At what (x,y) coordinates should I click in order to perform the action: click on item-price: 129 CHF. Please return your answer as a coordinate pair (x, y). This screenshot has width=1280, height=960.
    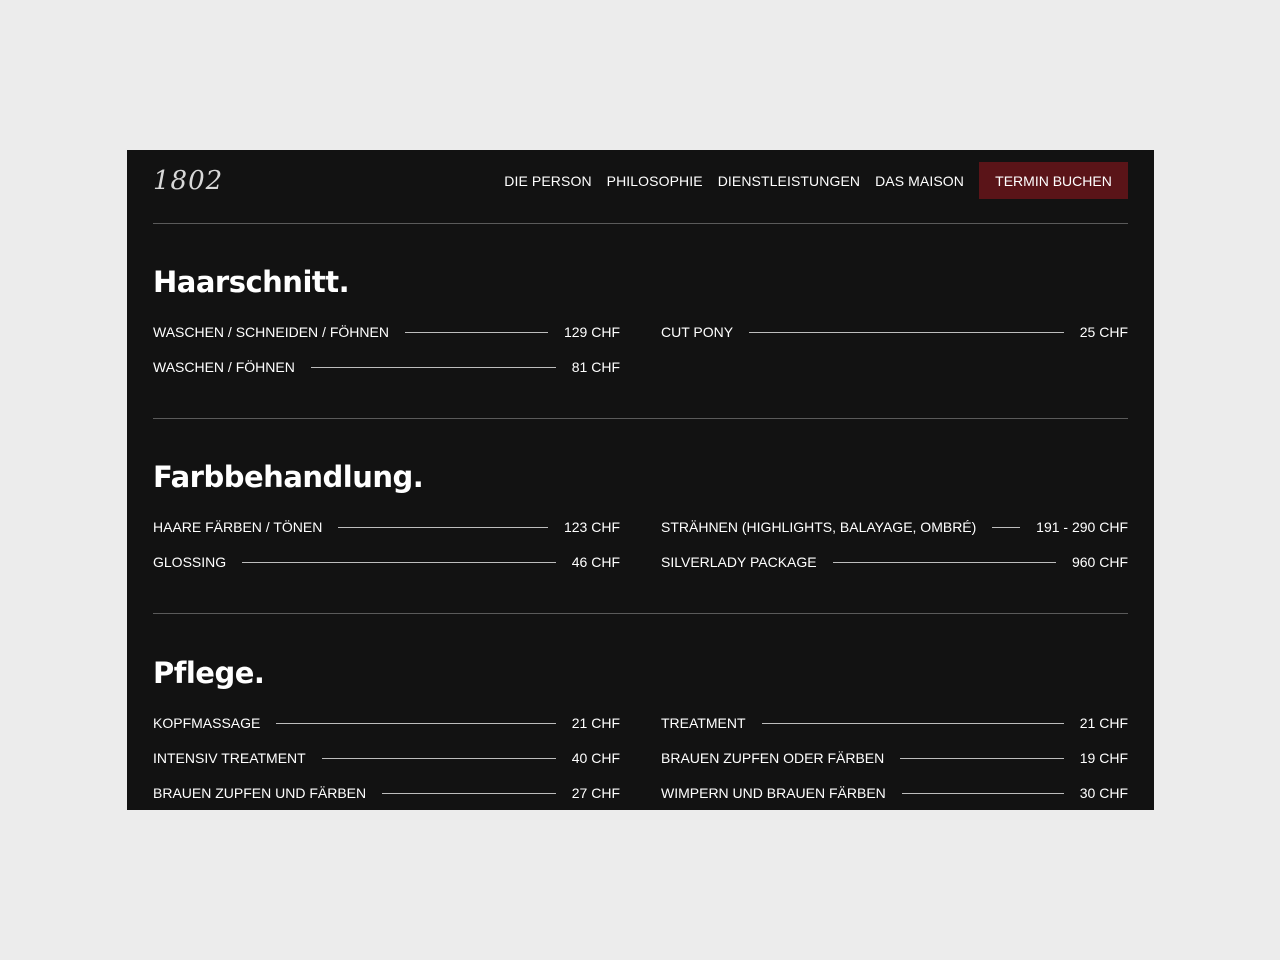
    Looking at the image, I should click on (591, 332).